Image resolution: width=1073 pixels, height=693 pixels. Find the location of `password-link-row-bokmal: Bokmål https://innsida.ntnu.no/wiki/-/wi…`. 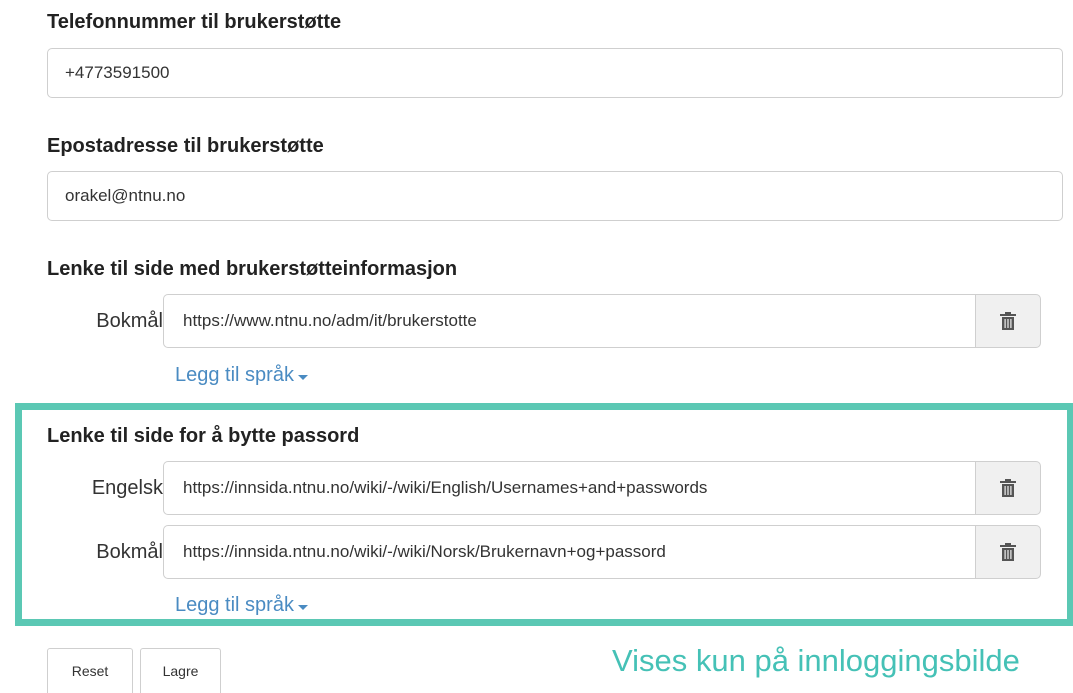

password-link-row-bokmal: Bokmål https://innsida.ntnu.no/wiki/-/wi… is located at coordinates (544, 552).